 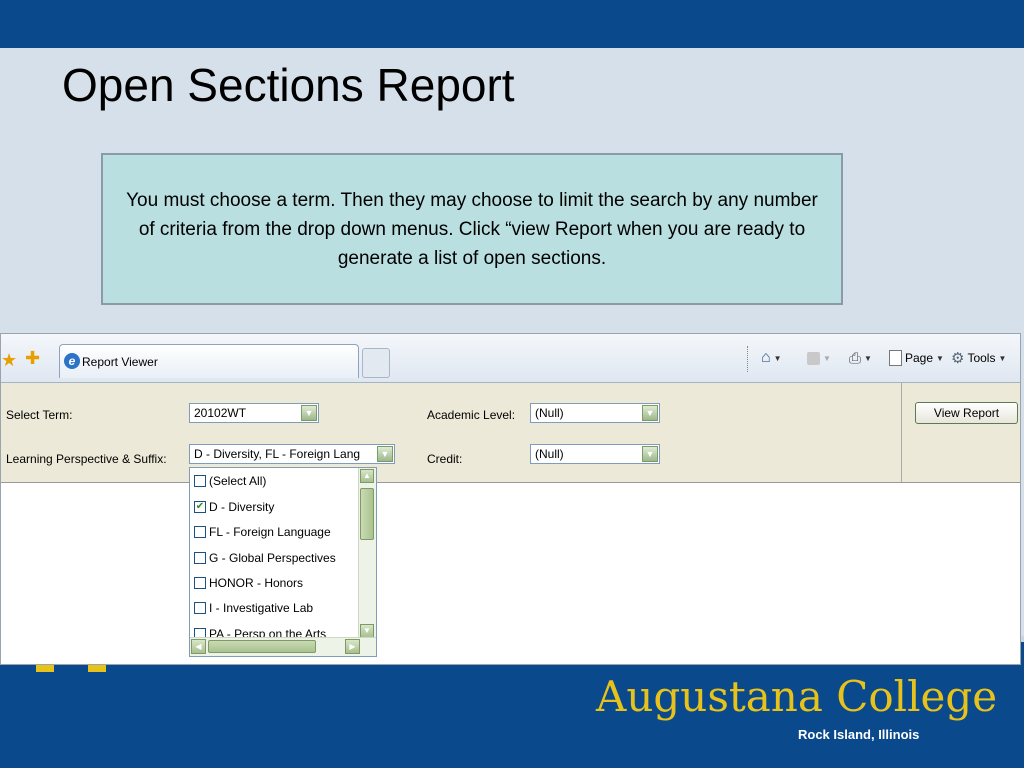 I want to click on credit-label: Credit:, so click(x=445, y=459).